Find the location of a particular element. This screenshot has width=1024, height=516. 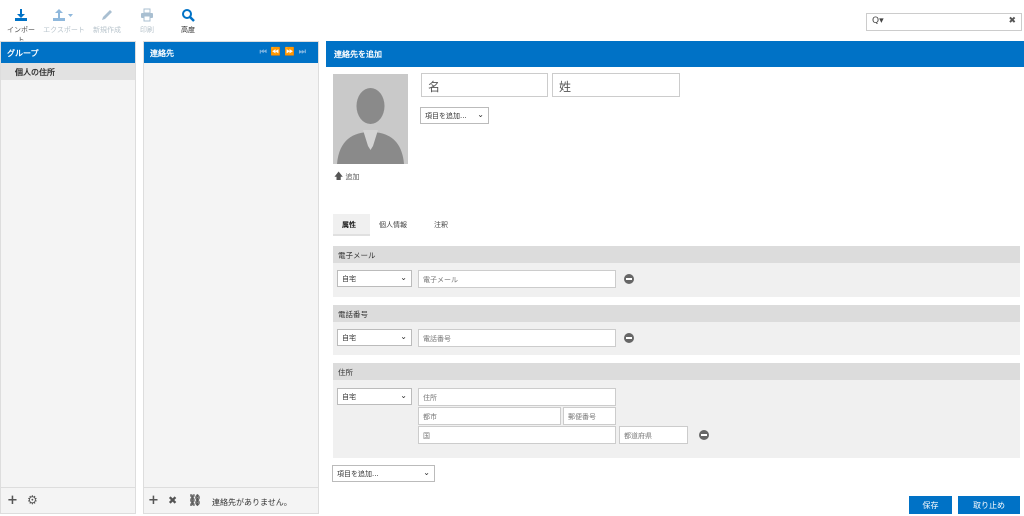

tab-notes: 注釈 is located at coordinates (445, 225).